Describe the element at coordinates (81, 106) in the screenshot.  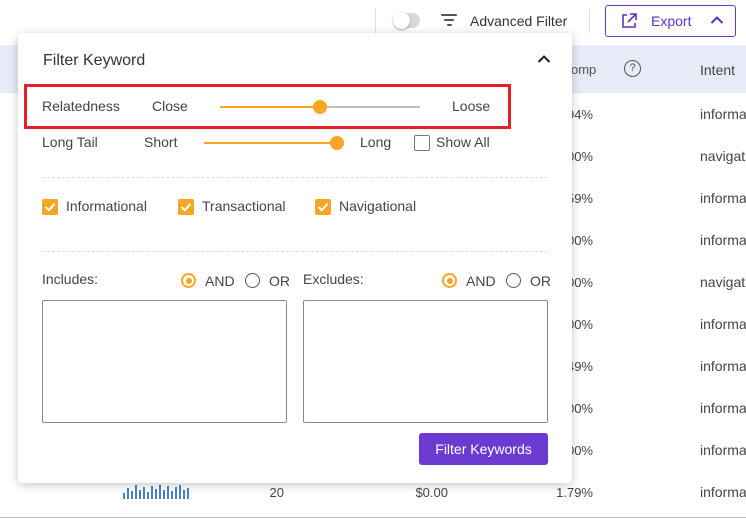
I see `relatedness-label: Relatedness` at that location.